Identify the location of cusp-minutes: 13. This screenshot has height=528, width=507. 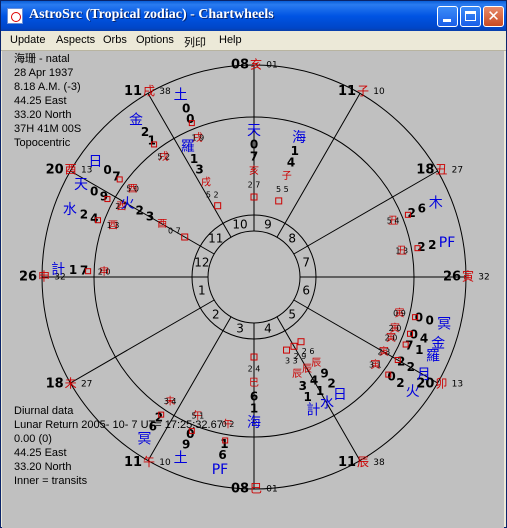
(457, 385).